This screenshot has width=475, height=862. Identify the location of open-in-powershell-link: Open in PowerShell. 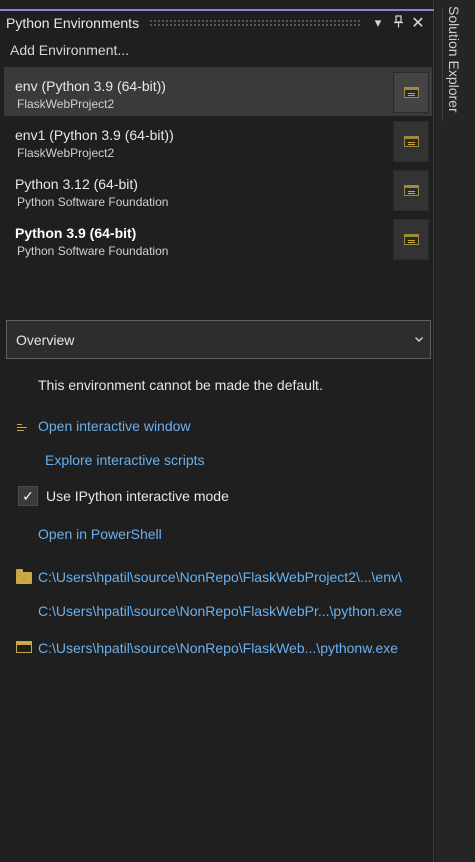
(100, 534).